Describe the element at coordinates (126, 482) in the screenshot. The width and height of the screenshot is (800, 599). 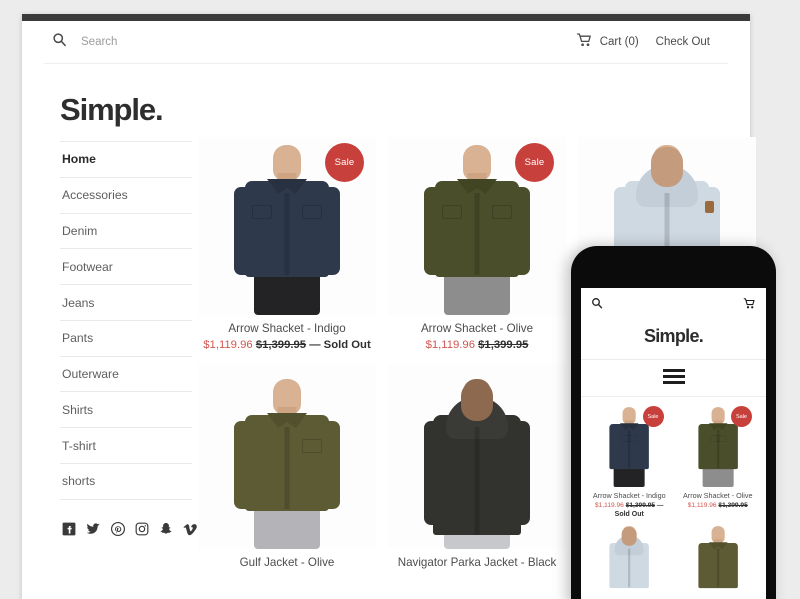
I see `sidebar-item-shorts: shorts` at that location.